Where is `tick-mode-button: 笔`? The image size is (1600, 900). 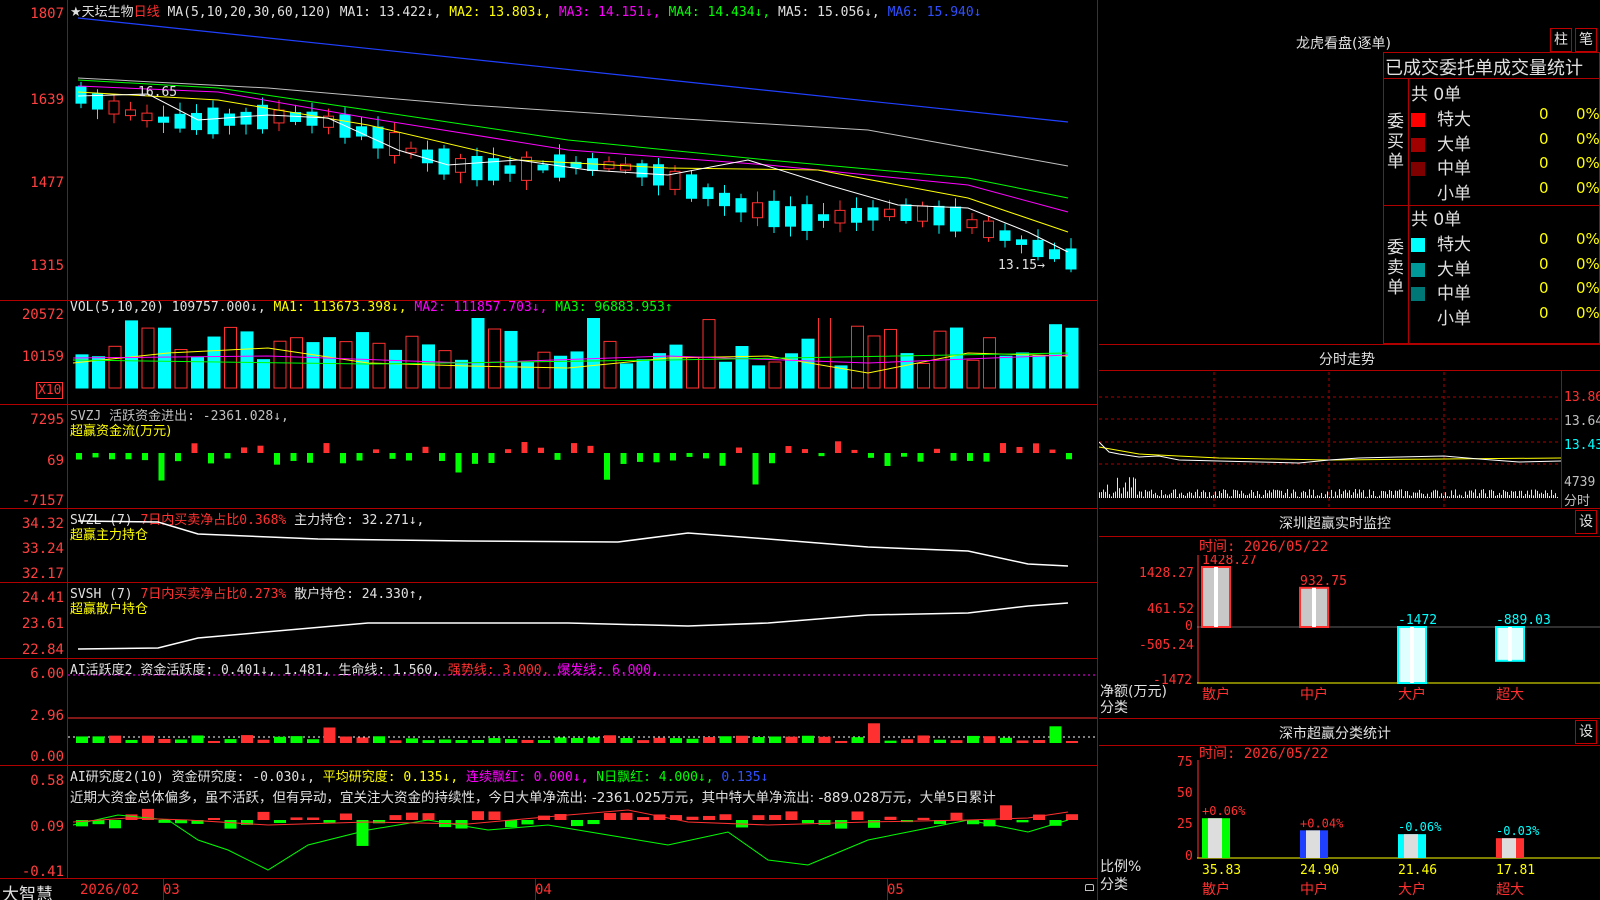 tick-mode-button: 笔 is located at coordinates (1586, 40).